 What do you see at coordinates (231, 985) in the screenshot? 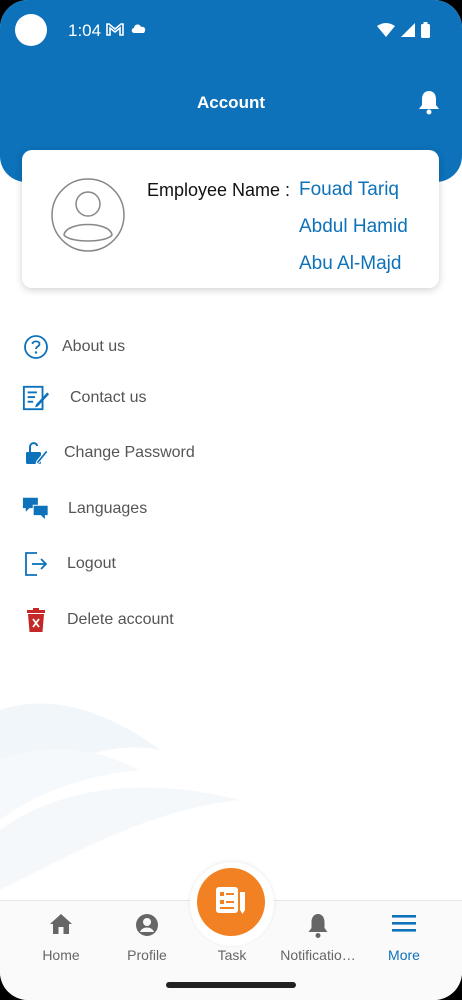
I see `home-gesture-bar` at bounding box center [231, 985].